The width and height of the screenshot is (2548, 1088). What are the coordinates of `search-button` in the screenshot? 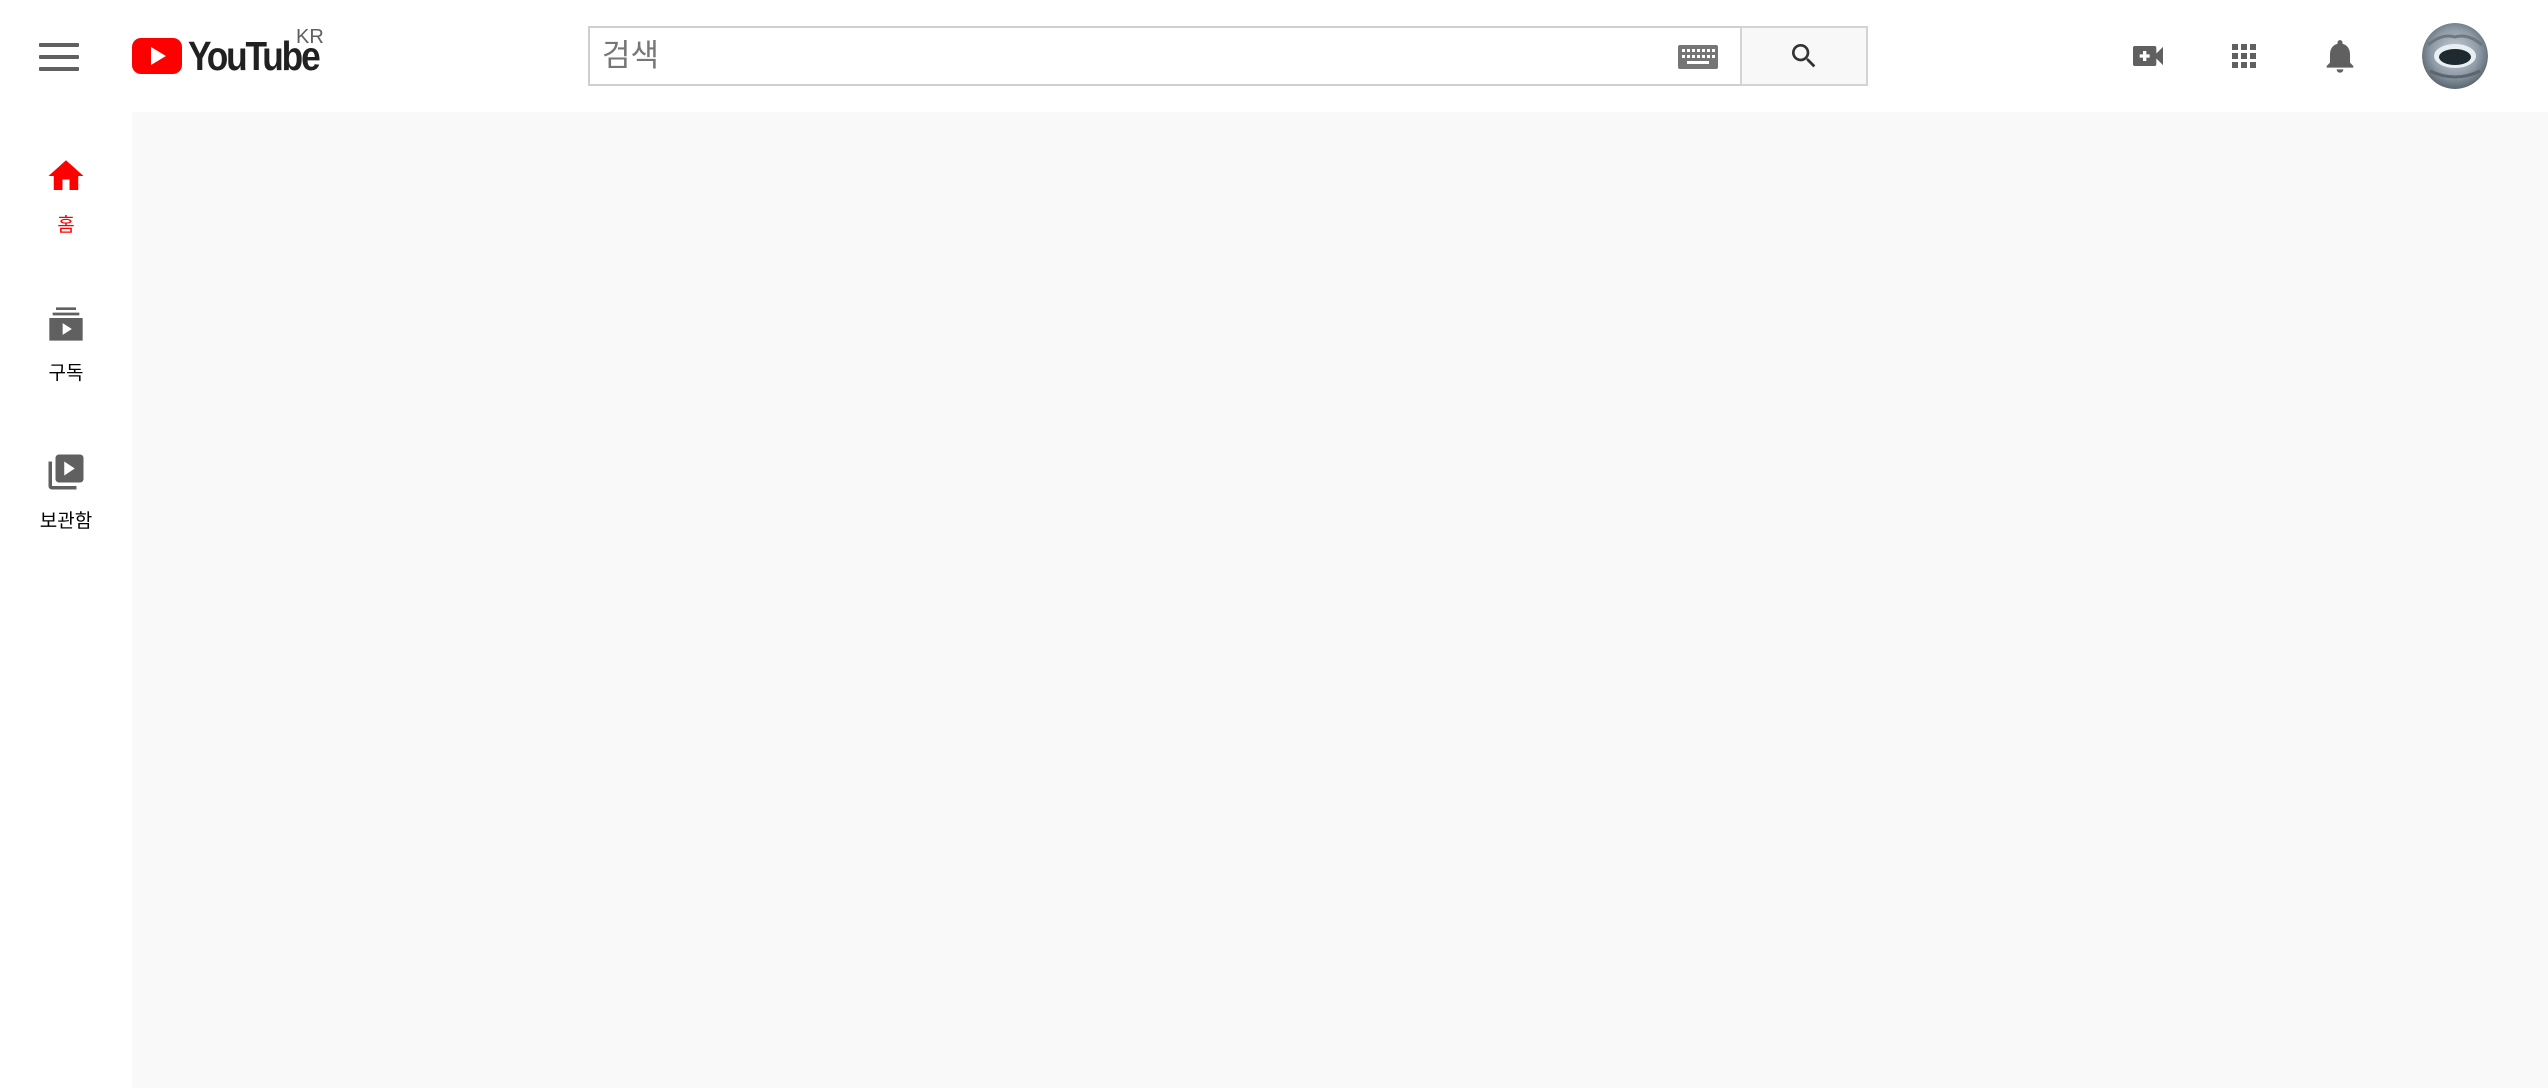 It's located at (1804, 56).